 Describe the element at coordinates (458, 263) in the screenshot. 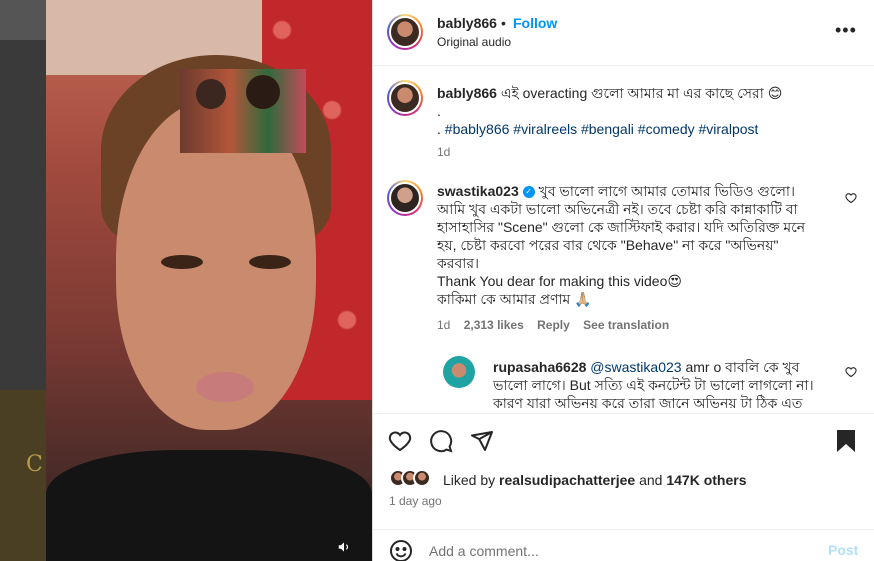

I see `comment-line: করবার।` at that location.